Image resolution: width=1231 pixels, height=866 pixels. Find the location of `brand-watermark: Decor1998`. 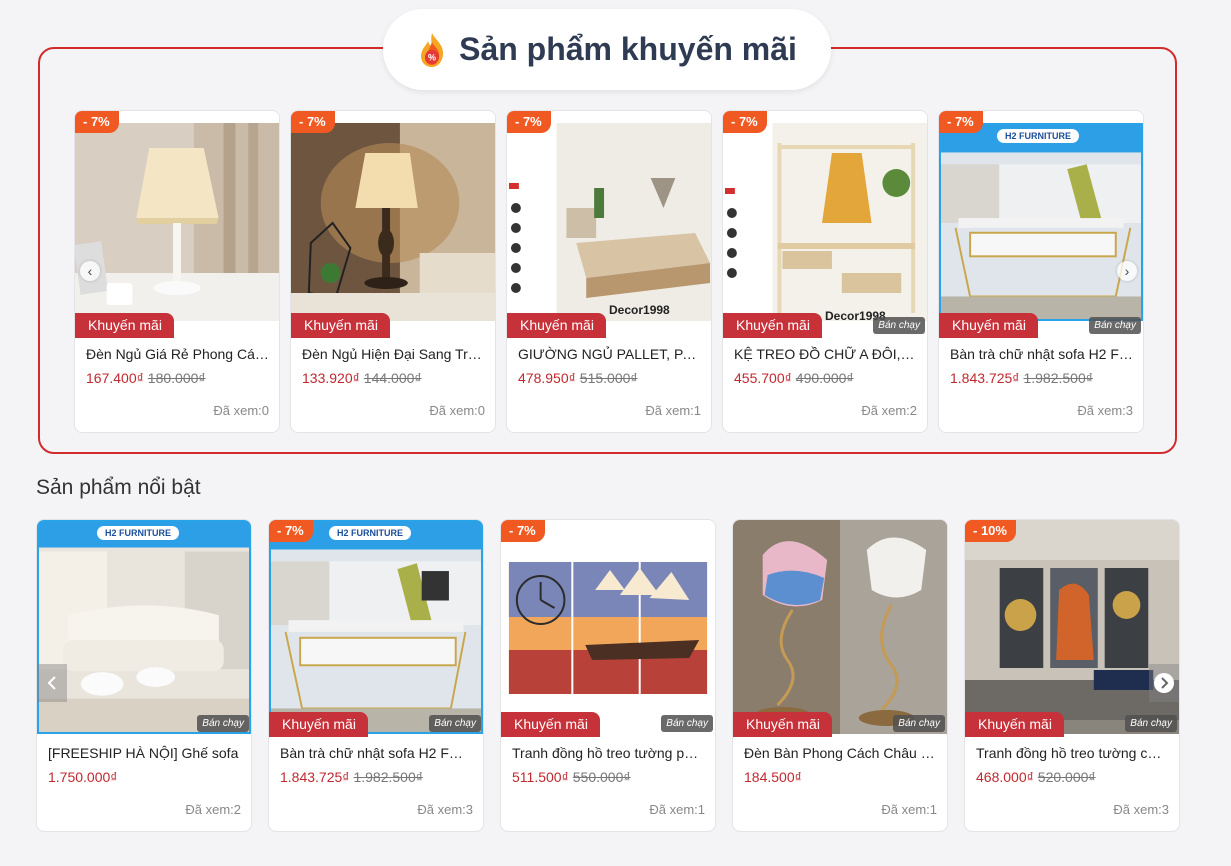

brand-watermark: Decor1998 is located at coordinates (639, 310).